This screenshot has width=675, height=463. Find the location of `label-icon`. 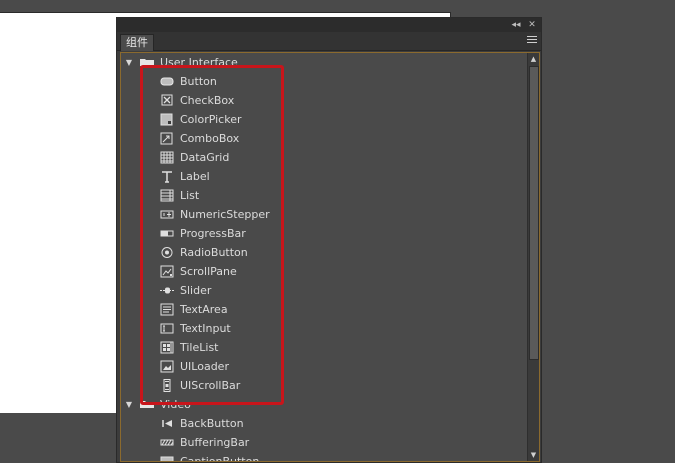

label-icon is located at coordinates (167, 176).